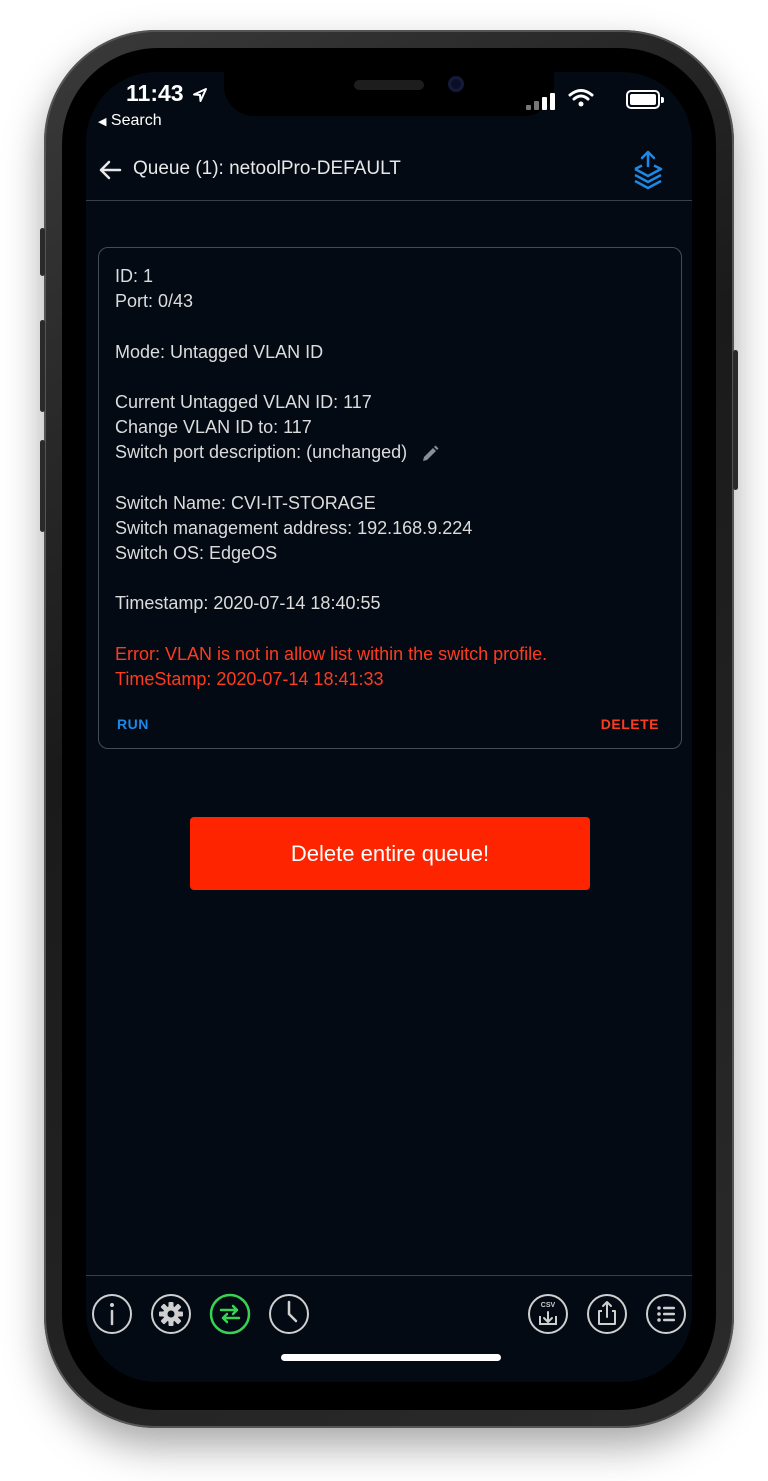  What do you see at coordinates (155, 93) in the screenshot?
I see `status-time-text: 11:43` at bounding box center [155, 93].